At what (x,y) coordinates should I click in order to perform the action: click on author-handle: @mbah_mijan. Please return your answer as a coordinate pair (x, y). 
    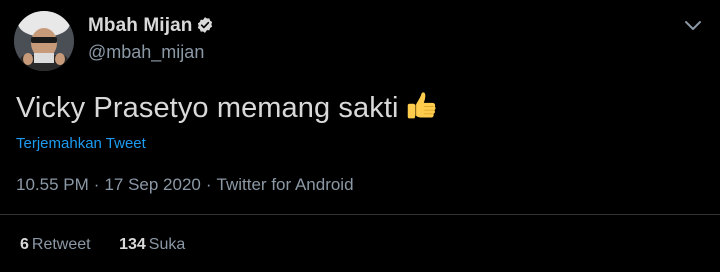
    Looking at the image, I should click on (151, 52).